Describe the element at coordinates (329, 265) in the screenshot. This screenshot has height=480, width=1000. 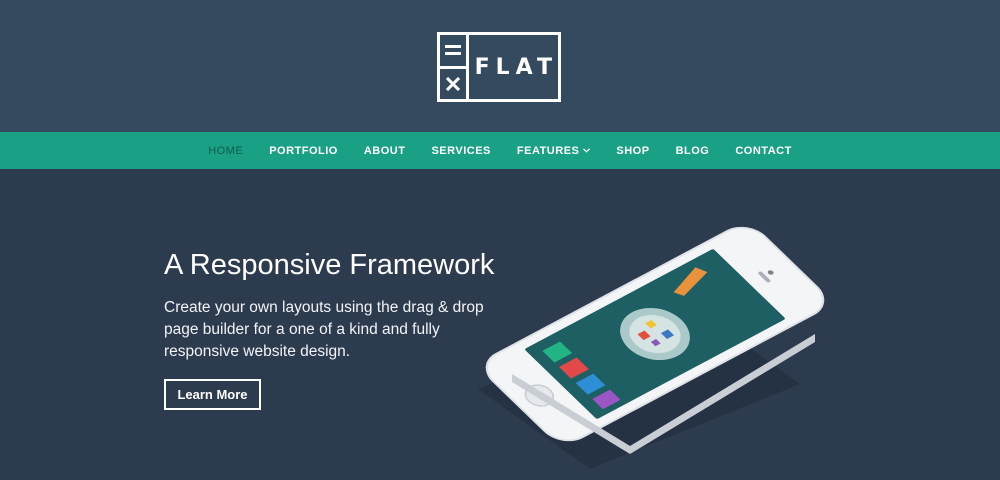
I see `hero-title: A Responsive Framework` at that location.